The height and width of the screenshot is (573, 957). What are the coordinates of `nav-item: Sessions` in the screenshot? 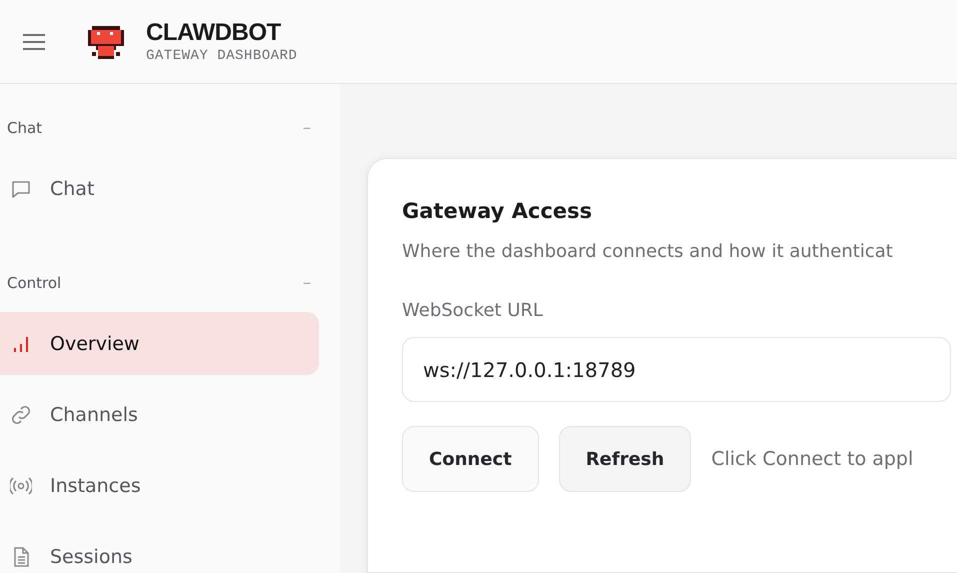 It's located at (159, 549).